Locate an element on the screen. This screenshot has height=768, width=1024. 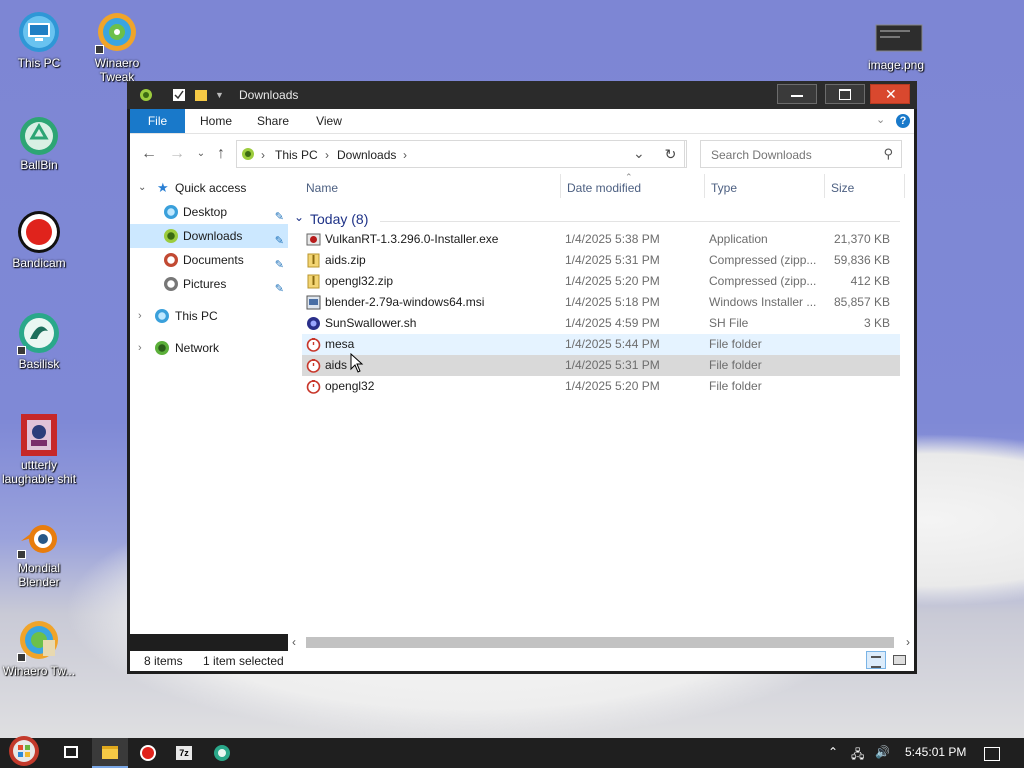
help-icon: ? is located at coordinates (903, 121).